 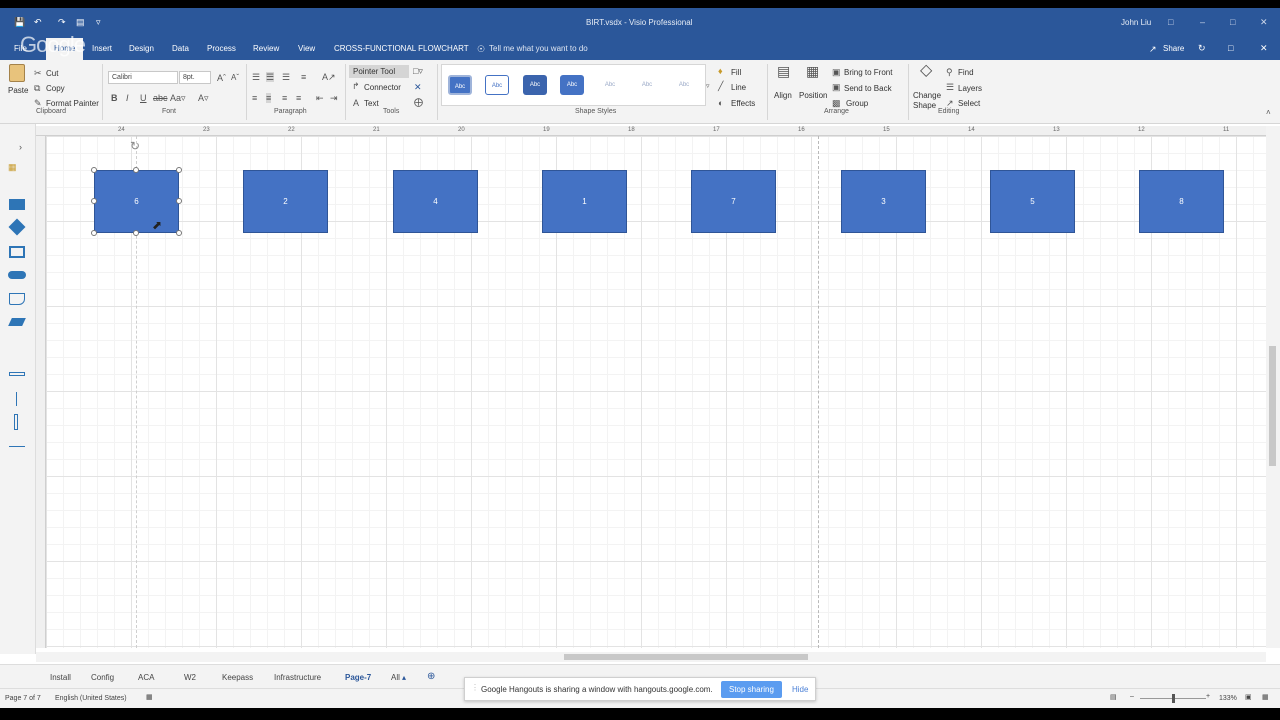 What do you see at coordinates (190, 677) in the screenshot?
I see `page-tab-w2: W2` at bounding box center [190, 677].